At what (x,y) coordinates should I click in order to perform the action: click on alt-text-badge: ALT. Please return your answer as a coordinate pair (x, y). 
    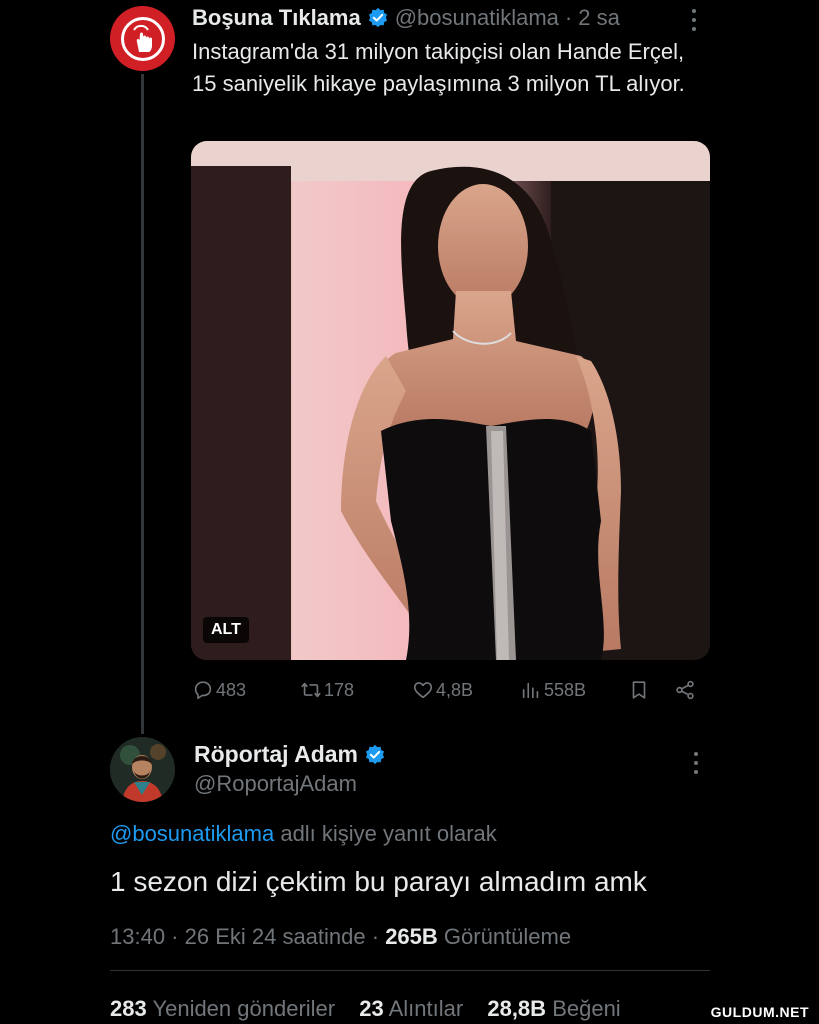
    Looking at the image, I should click on (226, 630).